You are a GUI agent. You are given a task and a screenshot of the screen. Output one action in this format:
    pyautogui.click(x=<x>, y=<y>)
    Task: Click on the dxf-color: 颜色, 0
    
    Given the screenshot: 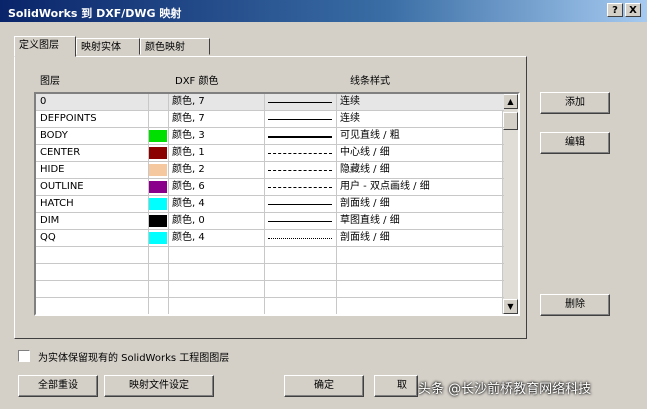 What is the action you would take?
    pyautogui.click(x=188, y=220)
    